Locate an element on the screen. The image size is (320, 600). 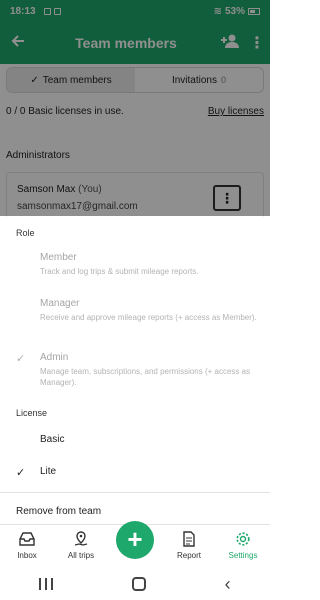
nav-label: Report is located at coordinates (188, 555).